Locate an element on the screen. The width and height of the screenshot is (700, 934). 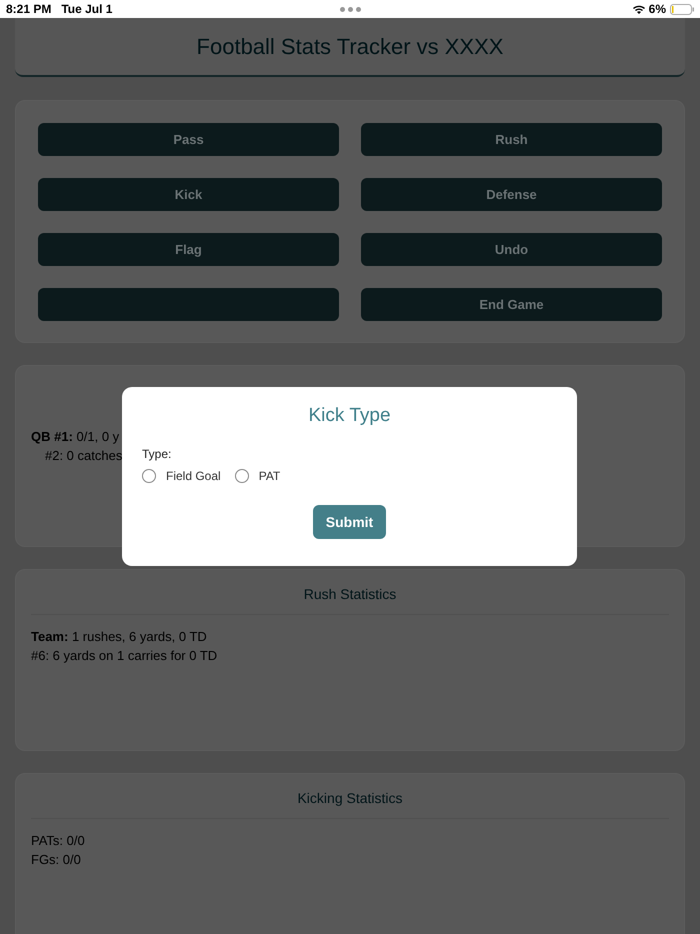
radio-label: PAT is located at coordinates (269, 476).